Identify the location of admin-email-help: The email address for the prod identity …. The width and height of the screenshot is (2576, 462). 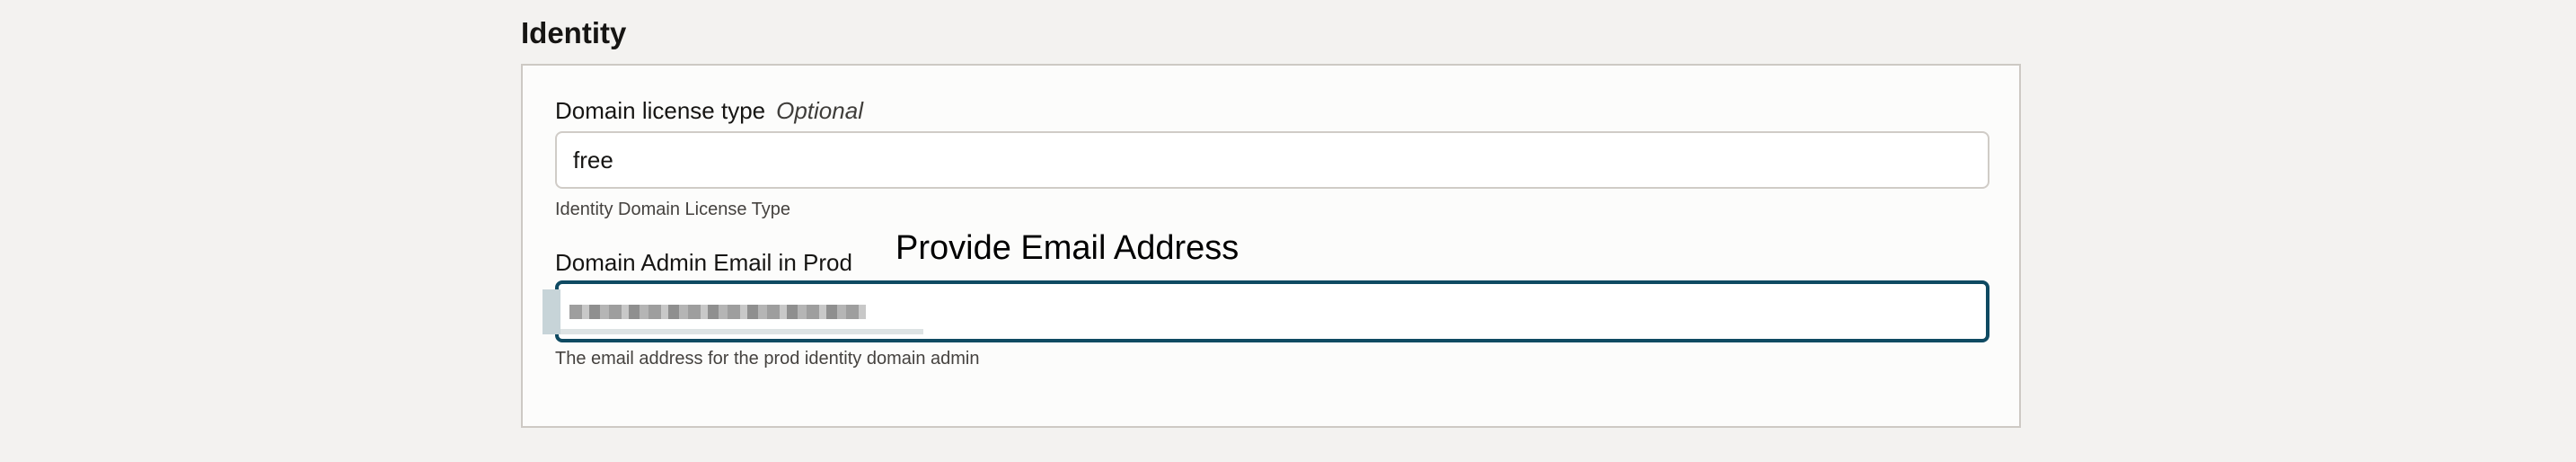
(767, 359).